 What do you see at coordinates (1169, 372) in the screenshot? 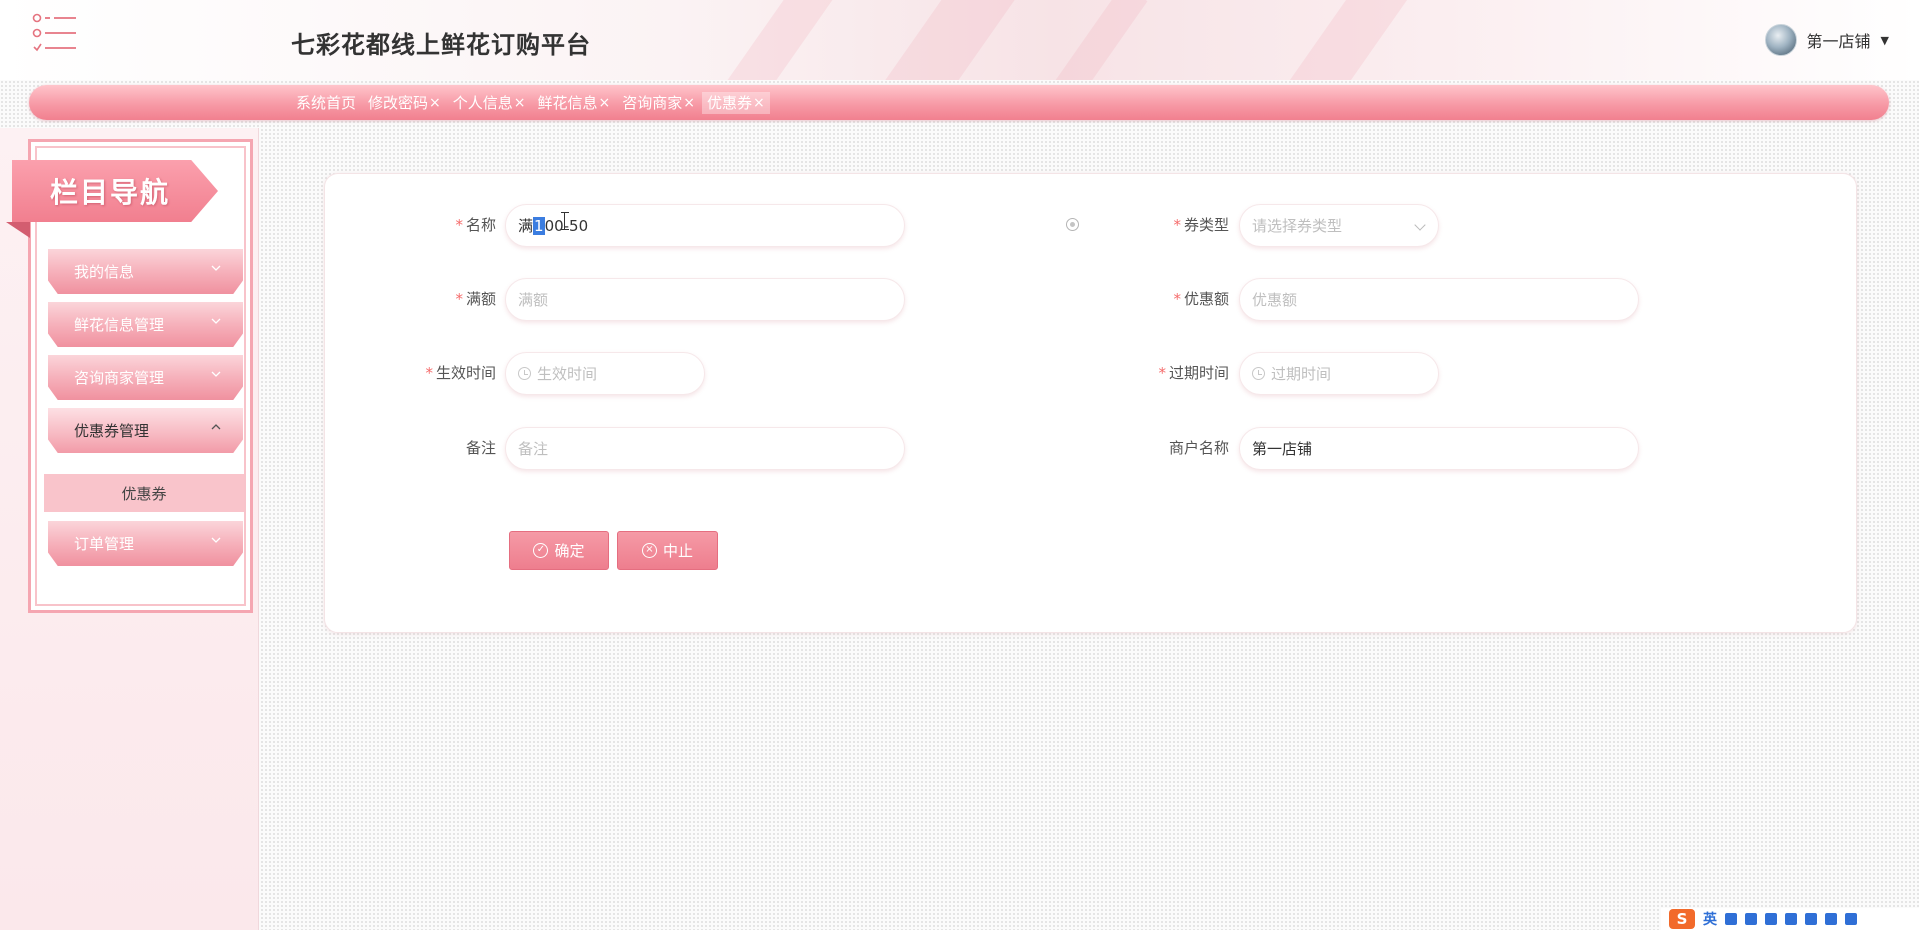
I see `end-time-label: * 过期时间` at bounding box center [1169, 372].